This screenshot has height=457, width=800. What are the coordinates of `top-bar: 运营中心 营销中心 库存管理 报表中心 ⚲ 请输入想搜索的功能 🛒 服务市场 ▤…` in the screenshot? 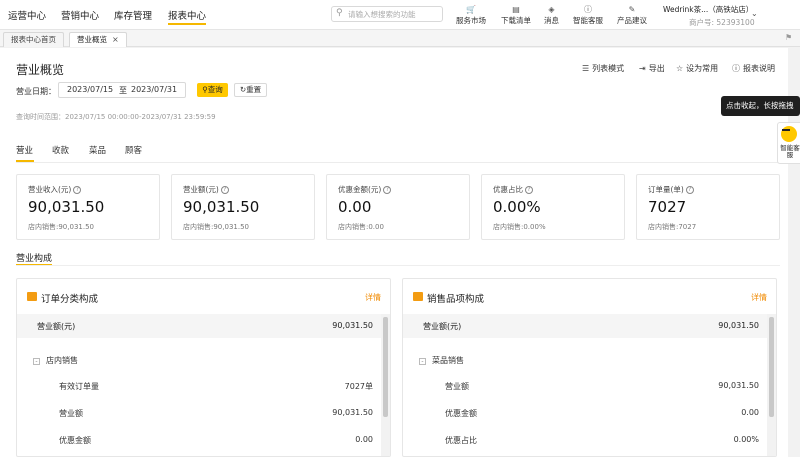 It's located at (400, 15).